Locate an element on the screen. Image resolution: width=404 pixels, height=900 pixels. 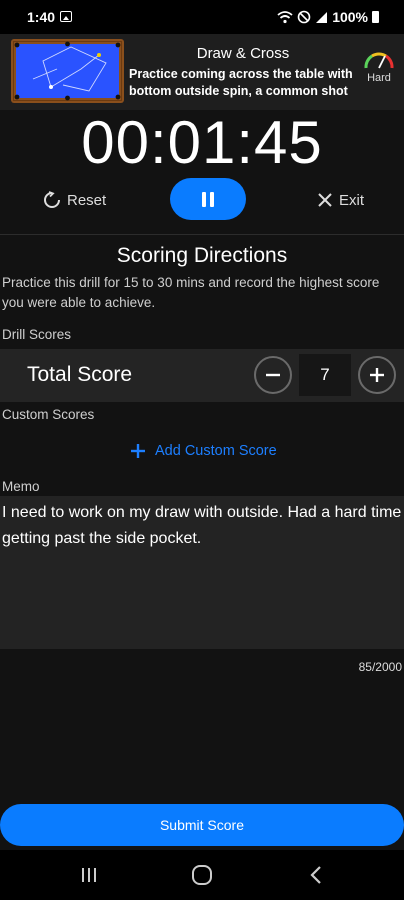
timer-display: 00:01:45 is located at coordinates (202, 142).